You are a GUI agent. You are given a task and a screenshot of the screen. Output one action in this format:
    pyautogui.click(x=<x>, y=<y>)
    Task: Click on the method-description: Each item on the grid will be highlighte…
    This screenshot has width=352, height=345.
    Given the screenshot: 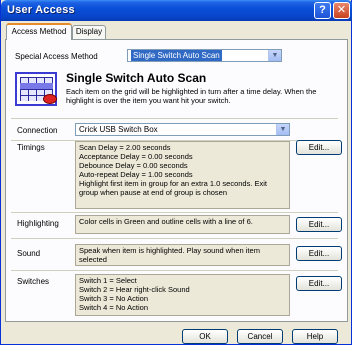 What is the action you would take?
    pyautogui.click(x=191, y=96)
    